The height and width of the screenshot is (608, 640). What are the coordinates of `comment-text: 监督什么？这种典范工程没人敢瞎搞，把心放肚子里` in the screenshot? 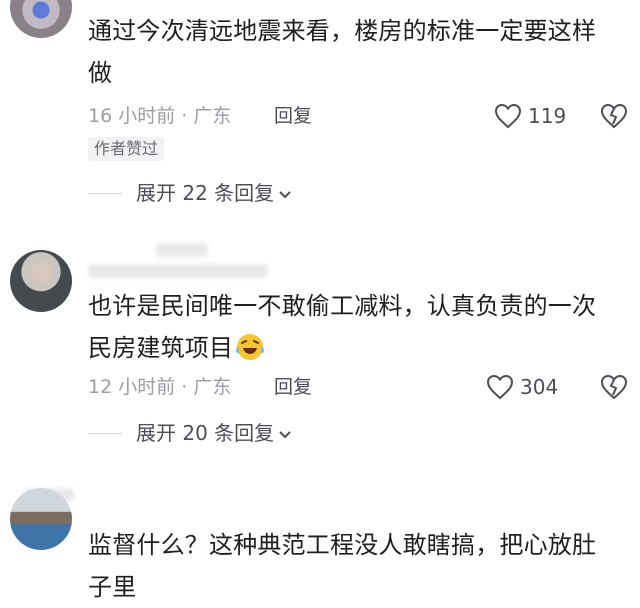 It's located at (342, 566).